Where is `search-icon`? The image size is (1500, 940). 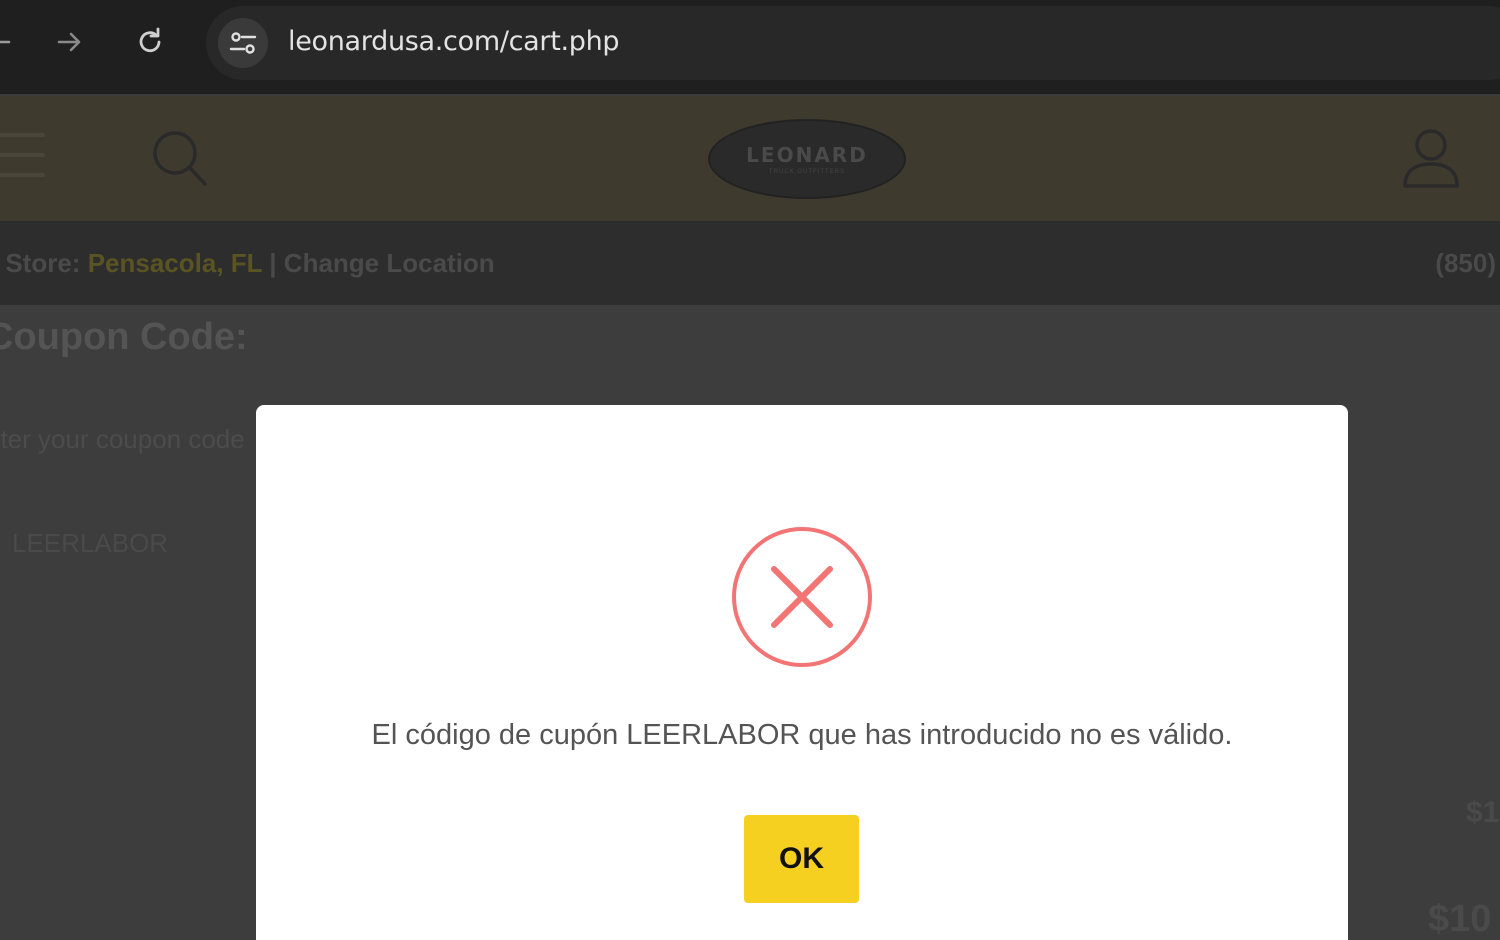
search-icon is located at coordinates (180, 158).